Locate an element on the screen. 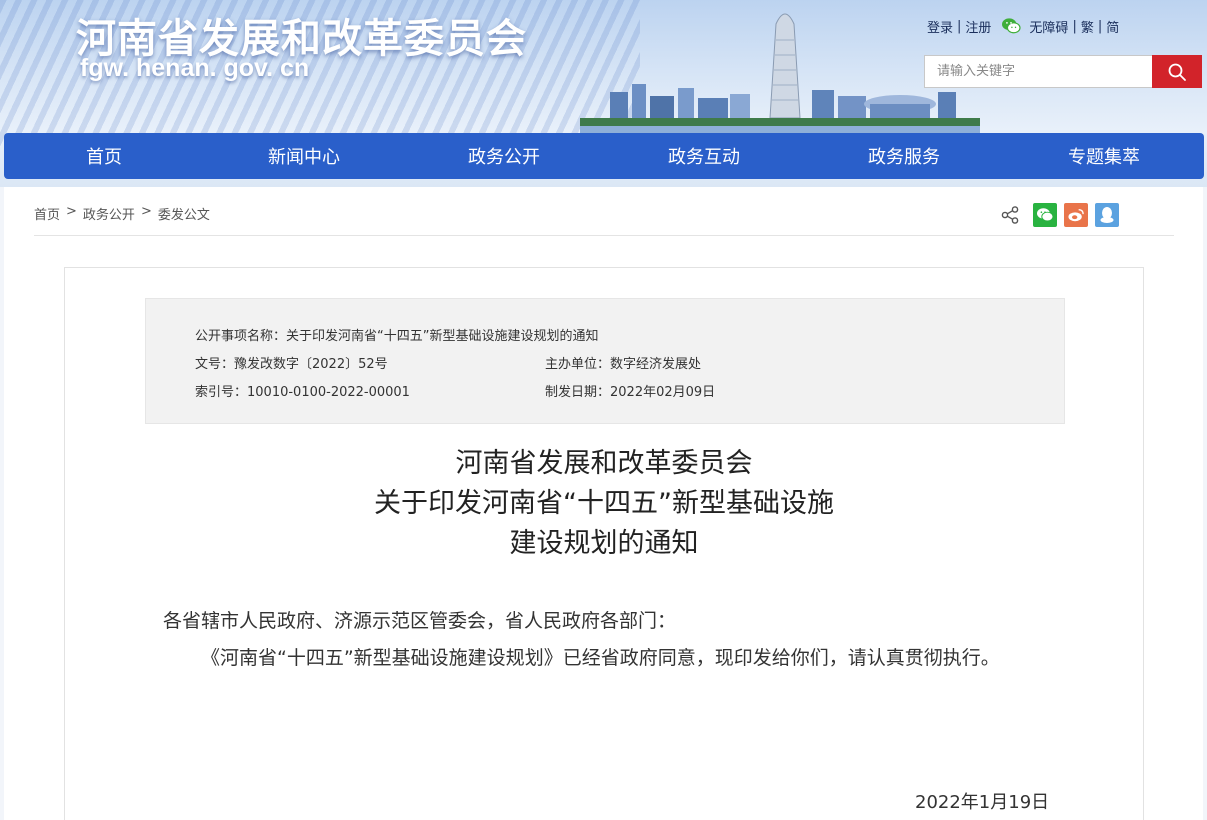 This screenshot has width=1207, height=820. nav-item-interaction: 政务互动 is located at coordinates (704, 156).